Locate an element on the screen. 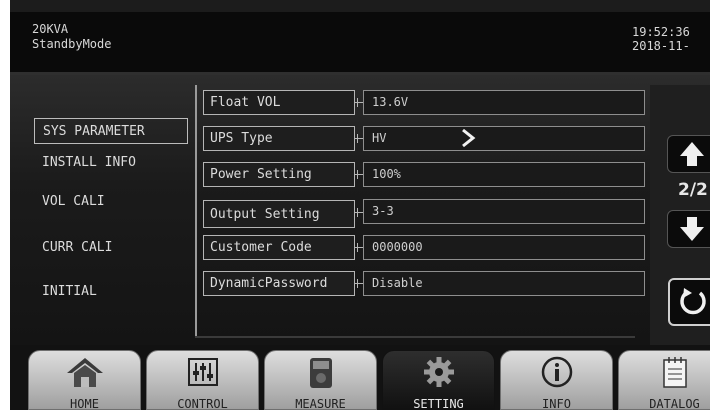  setting-value-power-setting: 100% is located at coordinates (504, 174).